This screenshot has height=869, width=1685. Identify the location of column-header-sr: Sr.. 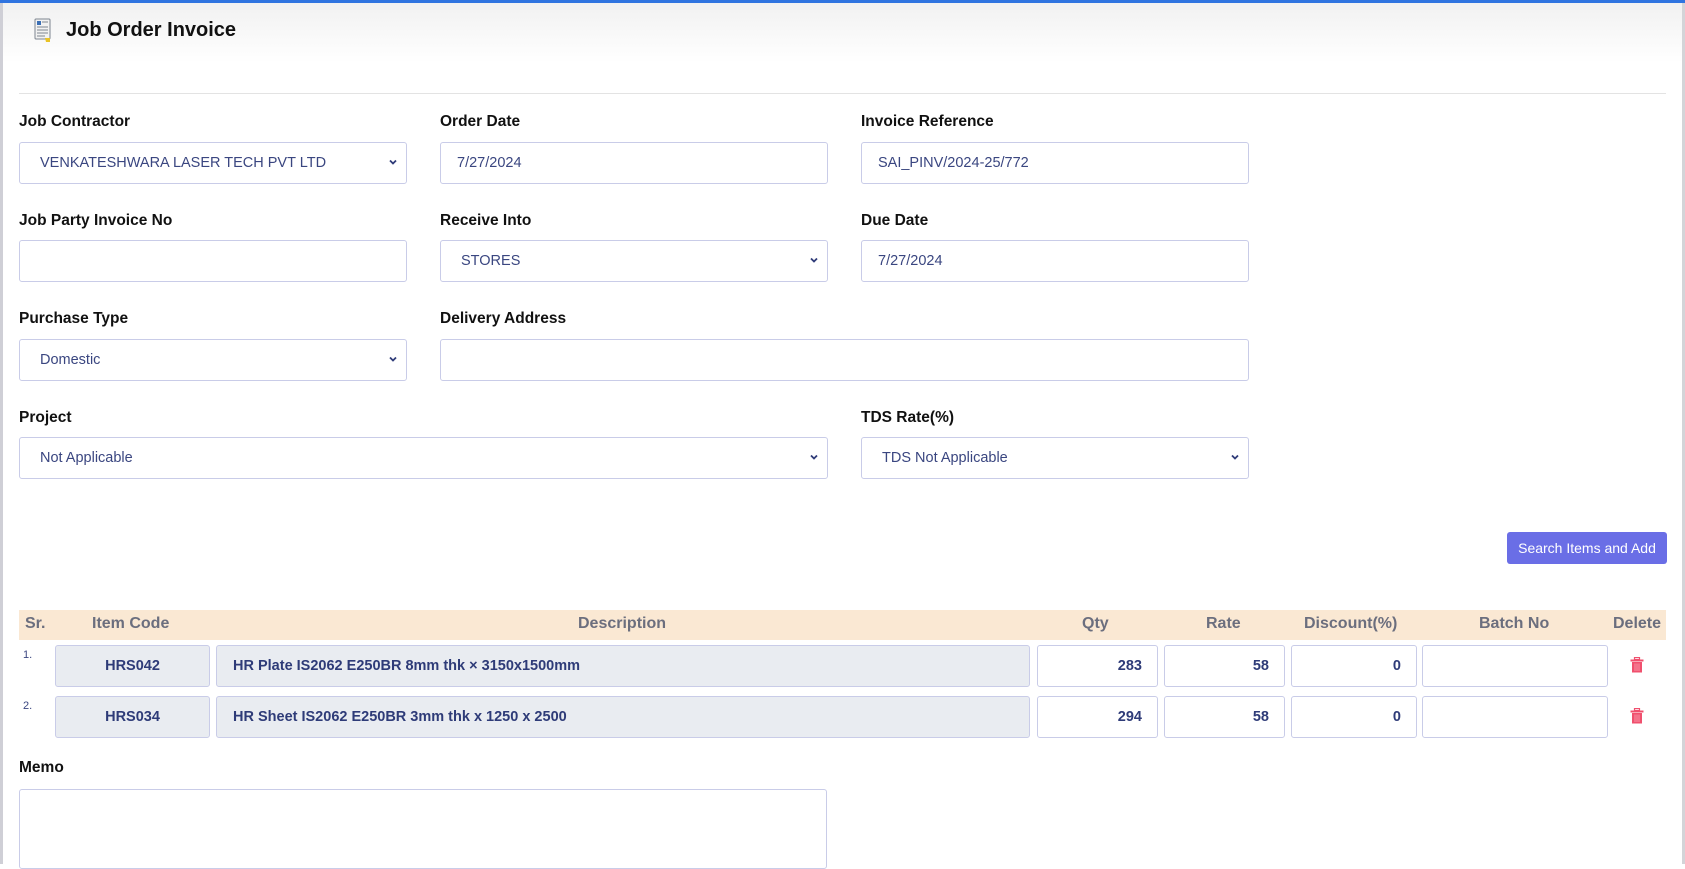
(35, 623).